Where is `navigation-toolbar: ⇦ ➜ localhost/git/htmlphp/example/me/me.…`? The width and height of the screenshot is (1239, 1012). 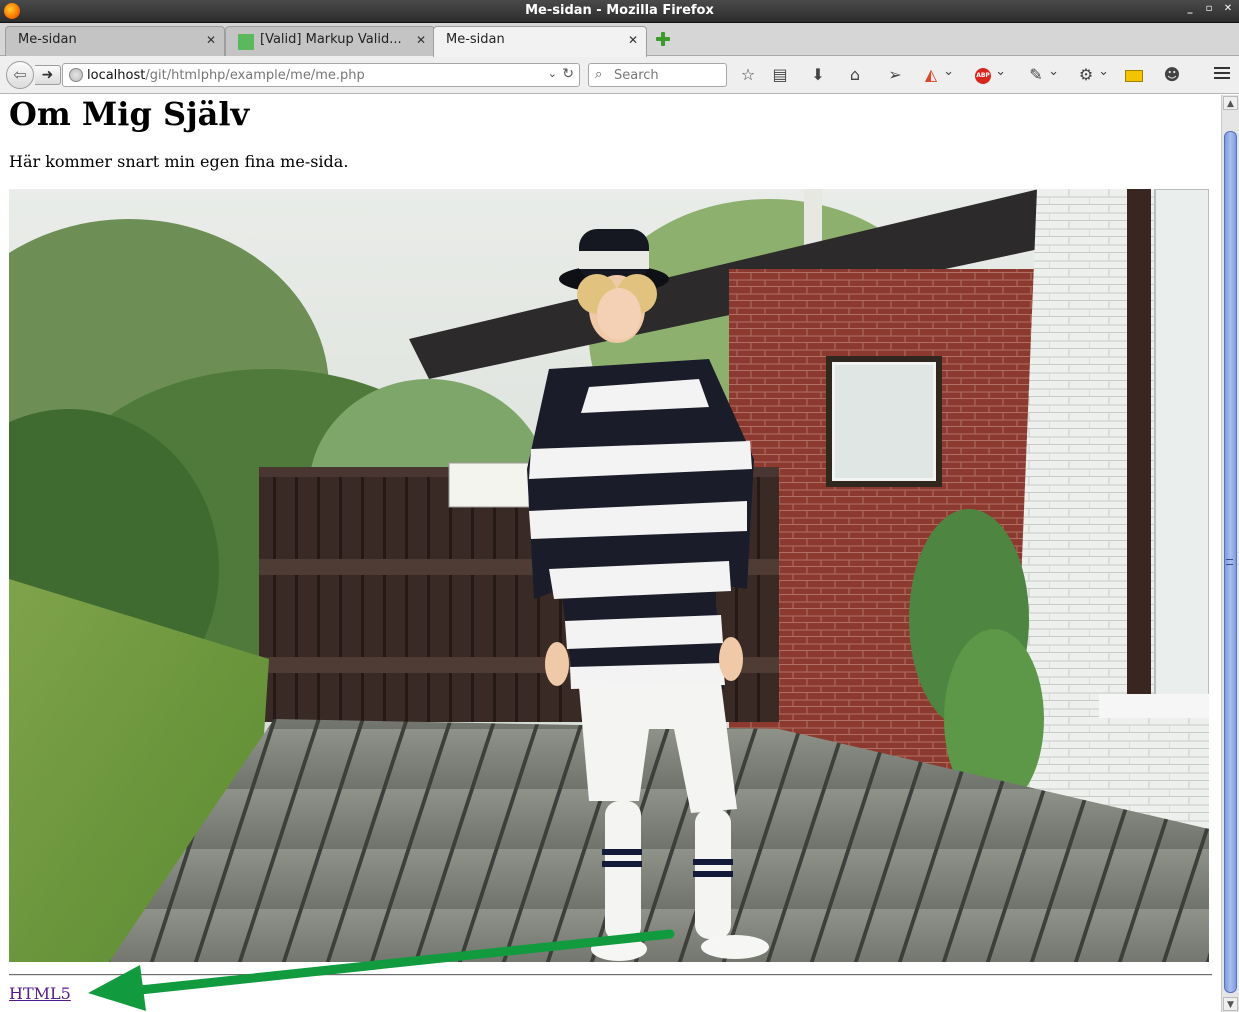 navigation-toolbar: ⇦ ➜ localhost/git/htmlphp/example/me/me.… is located at coordinates (619, 75).